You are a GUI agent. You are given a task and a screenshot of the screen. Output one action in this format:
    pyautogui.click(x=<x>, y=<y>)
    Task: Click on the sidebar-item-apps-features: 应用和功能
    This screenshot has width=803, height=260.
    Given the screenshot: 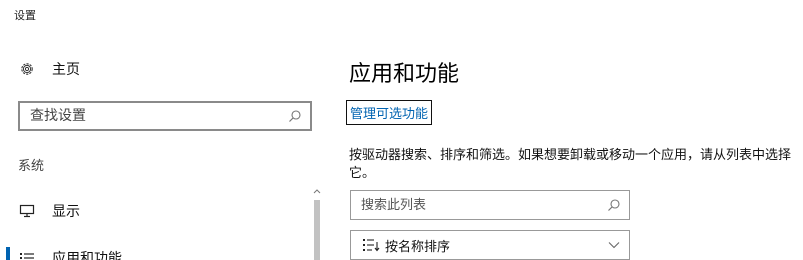 What is the action you would take?
    pyautogui.click(x=70, y=253)
    